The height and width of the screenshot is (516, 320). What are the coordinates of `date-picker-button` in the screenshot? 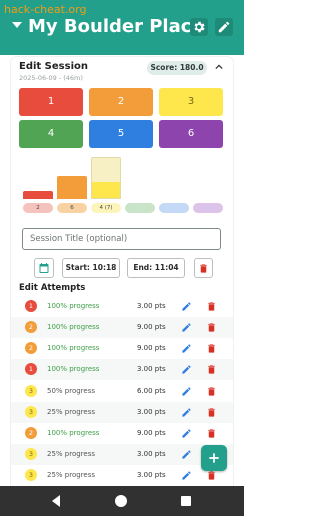 It's located at (44, 268).